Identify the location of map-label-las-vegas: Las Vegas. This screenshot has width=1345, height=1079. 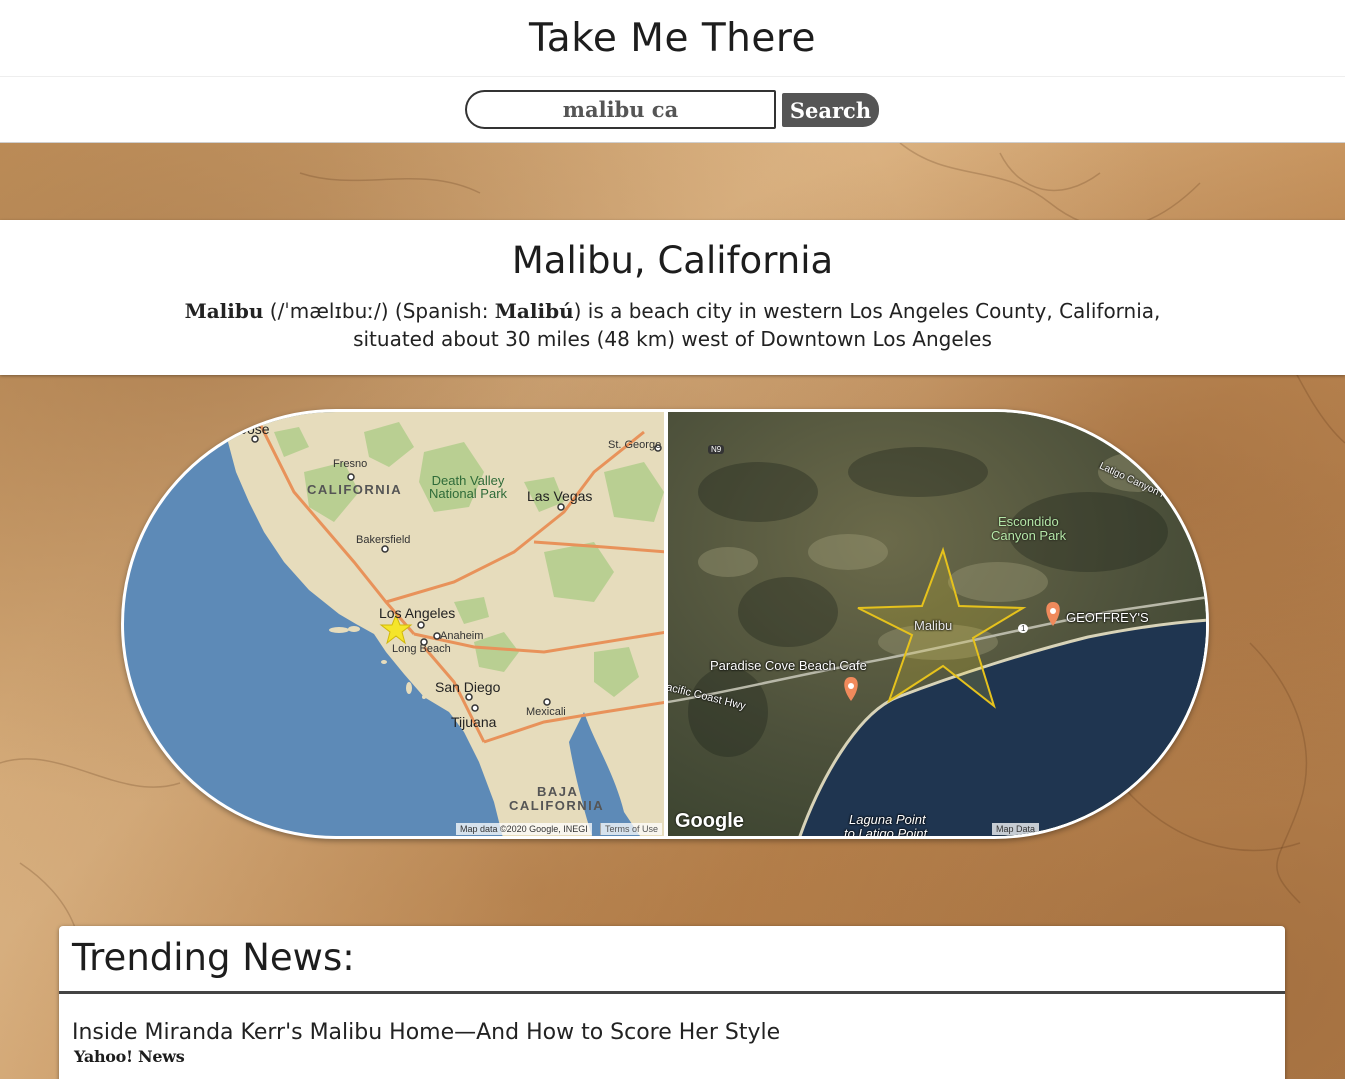
(560, 496).